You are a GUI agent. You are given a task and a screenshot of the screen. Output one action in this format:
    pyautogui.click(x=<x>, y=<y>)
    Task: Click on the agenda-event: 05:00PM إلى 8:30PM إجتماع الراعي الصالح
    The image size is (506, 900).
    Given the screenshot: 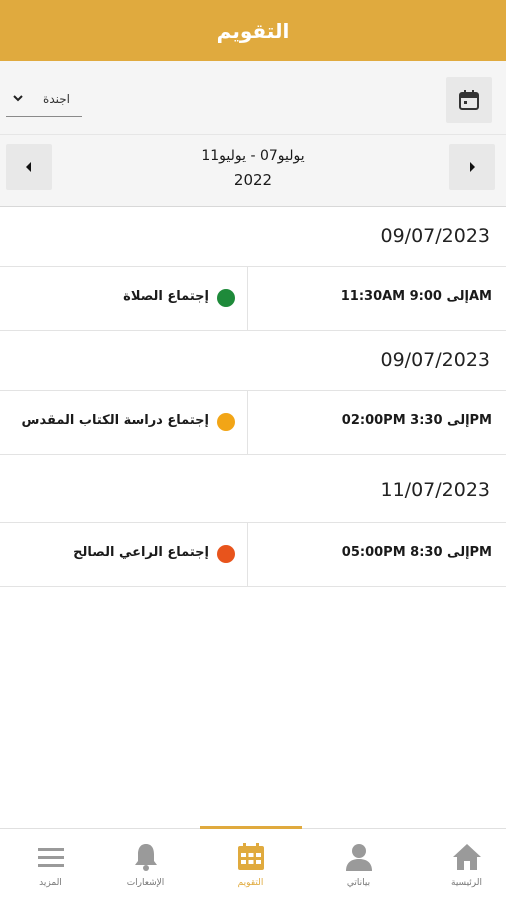 What is the action you would take?
    pyautogui.click(x=253, y=555)
    